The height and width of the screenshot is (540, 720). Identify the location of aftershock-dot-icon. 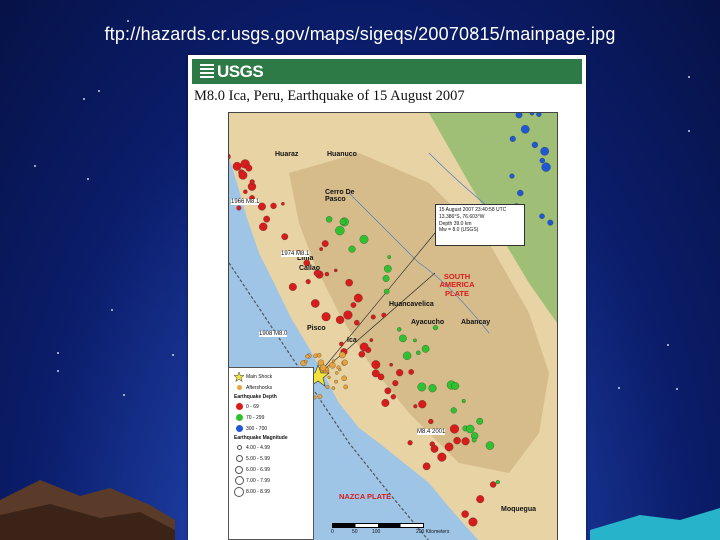
(239, 387).